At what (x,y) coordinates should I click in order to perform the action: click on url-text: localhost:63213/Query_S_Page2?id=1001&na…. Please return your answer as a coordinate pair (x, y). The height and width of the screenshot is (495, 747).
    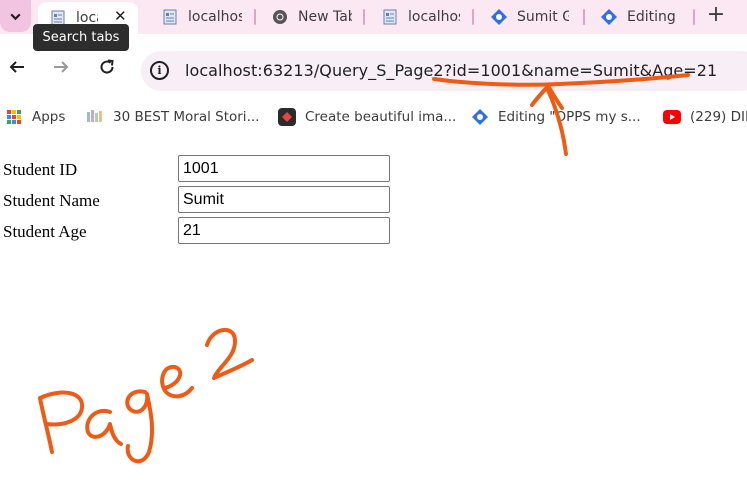
    Looking at the image, I should click on (451, 70).